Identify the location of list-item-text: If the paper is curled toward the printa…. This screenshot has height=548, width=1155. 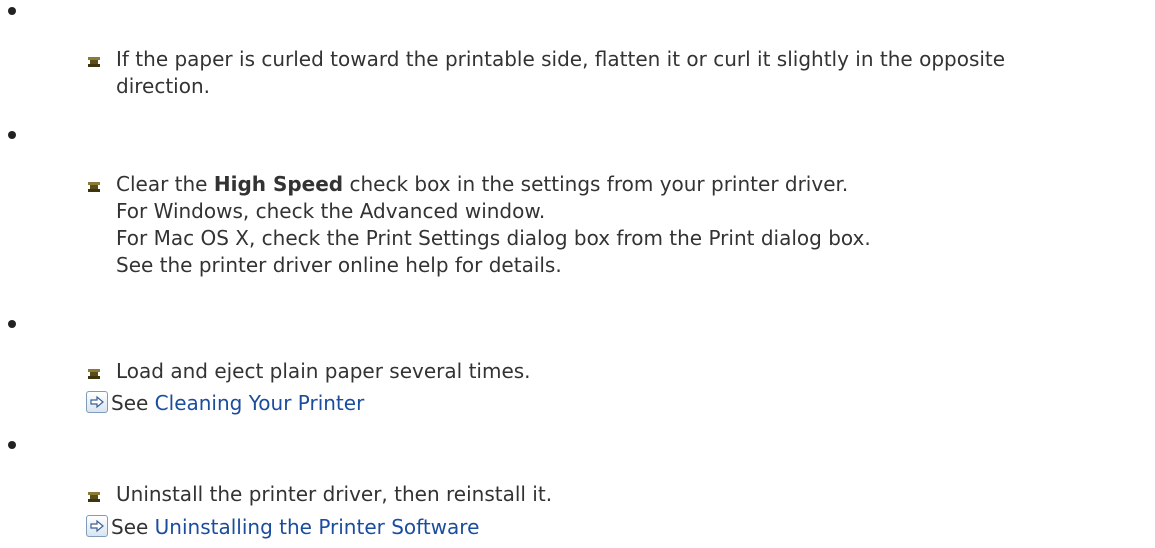
(560, 73).